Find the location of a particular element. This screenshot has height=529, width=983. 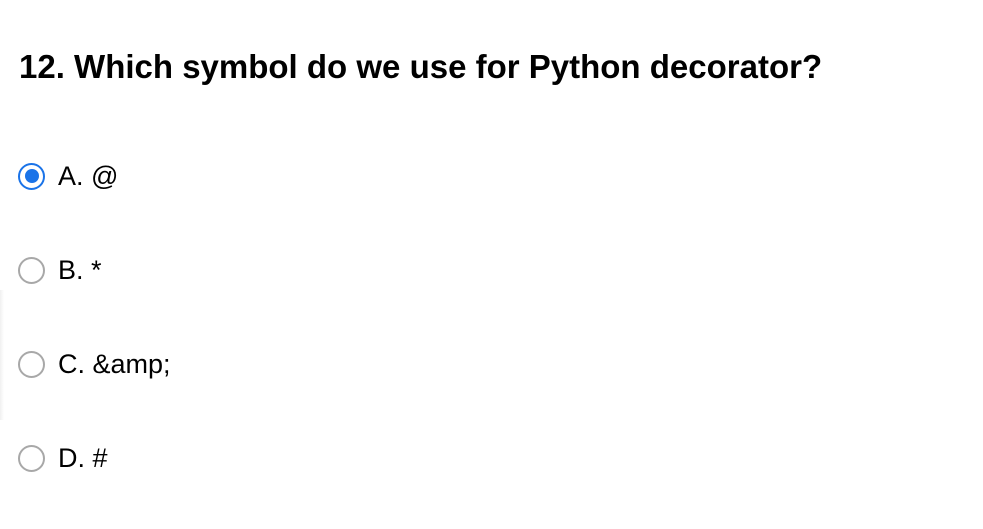

option-d: D. # is located at coordinates (318, 458).